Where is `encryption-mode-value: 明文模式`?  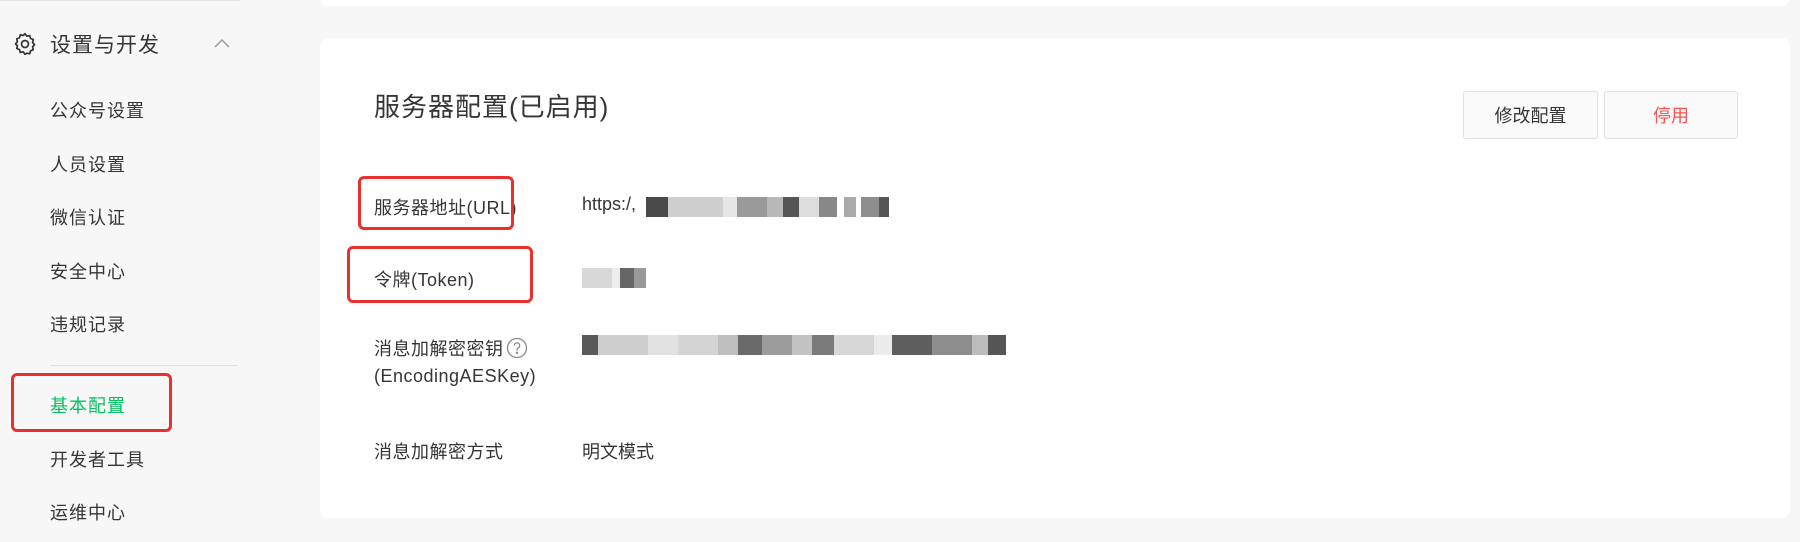
encryption-mode-value: 明文模式 is located at coordinates (618, 452).